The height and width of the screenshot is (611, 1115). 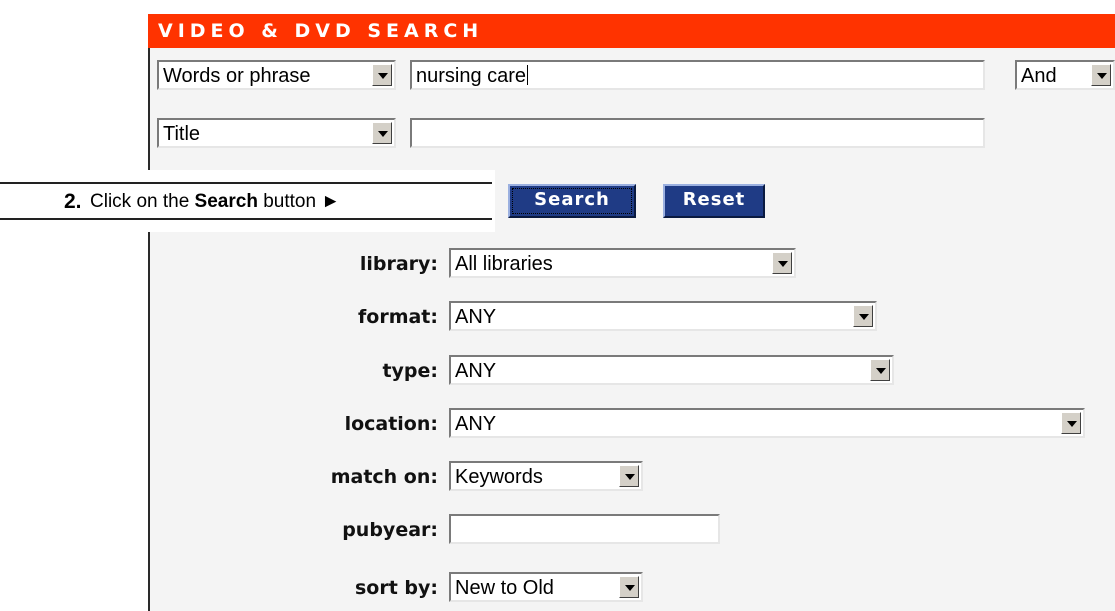 I want to click on search-header: VIDEO & DVD SEARCH, so click(x=631, y=31).